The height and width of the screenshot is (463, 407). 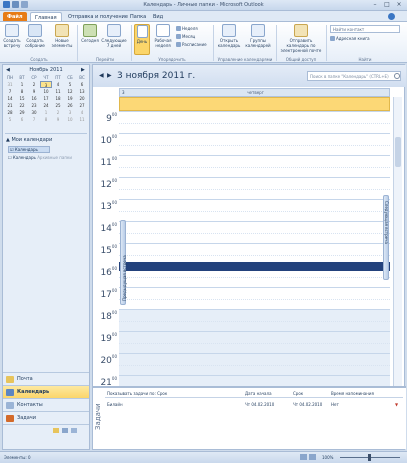 What do you see at coordinates (114, 36) in the screenshot?
I see `next-7-days-button: Следующие 7 дней` at bounding box center [114, 36].